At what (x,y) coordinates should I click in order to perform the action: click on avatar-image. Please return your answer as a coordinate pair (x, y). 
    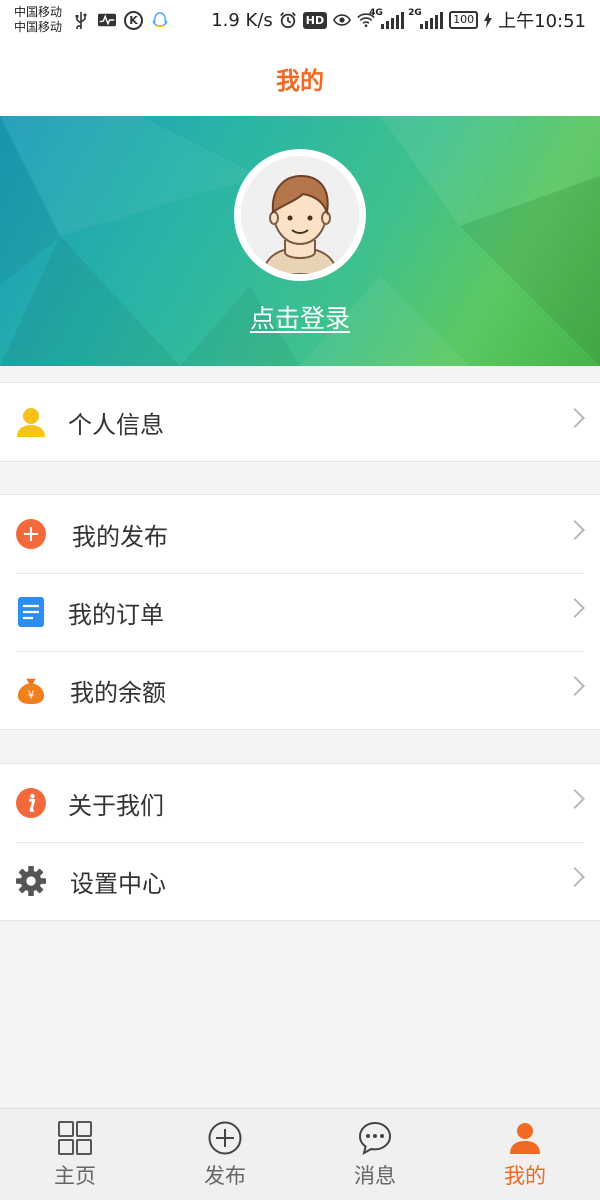
    Looking at the image, I should click on (300, 215).